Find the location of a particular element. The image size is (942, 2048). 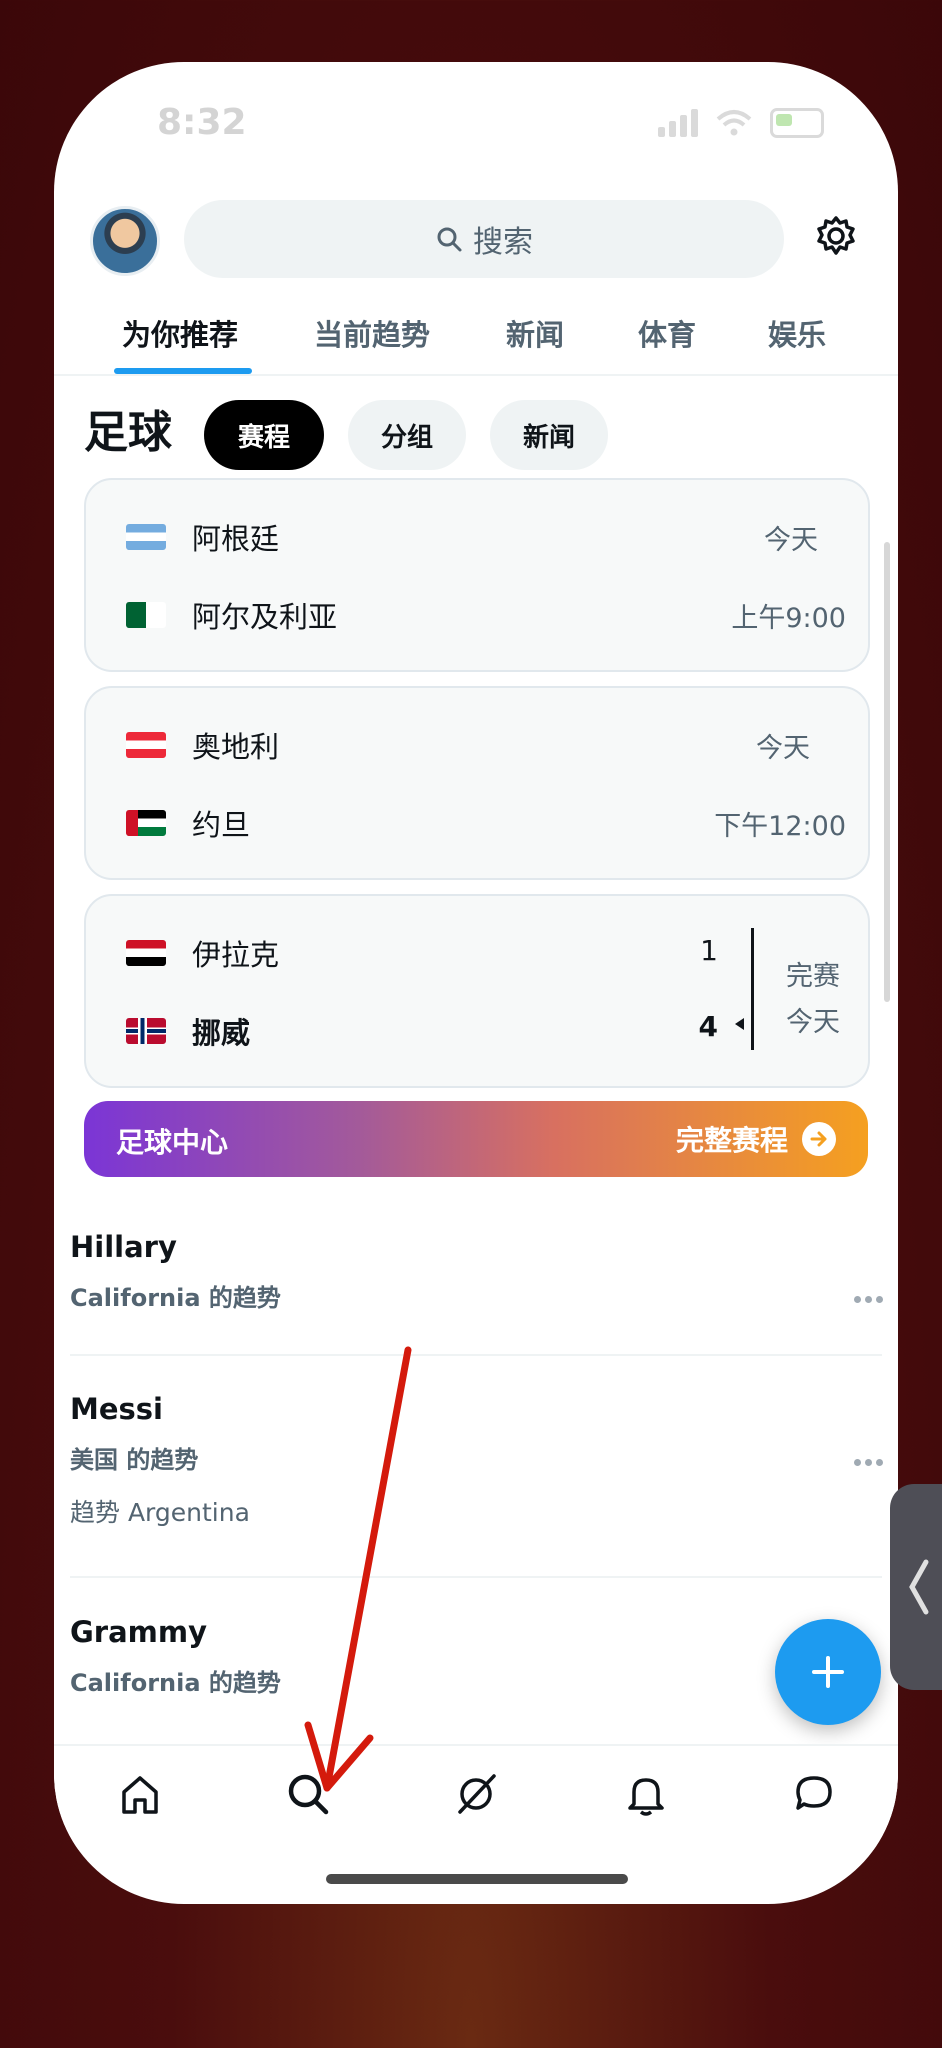

team-name: 奥地利 is located at coordinates (236, 747).